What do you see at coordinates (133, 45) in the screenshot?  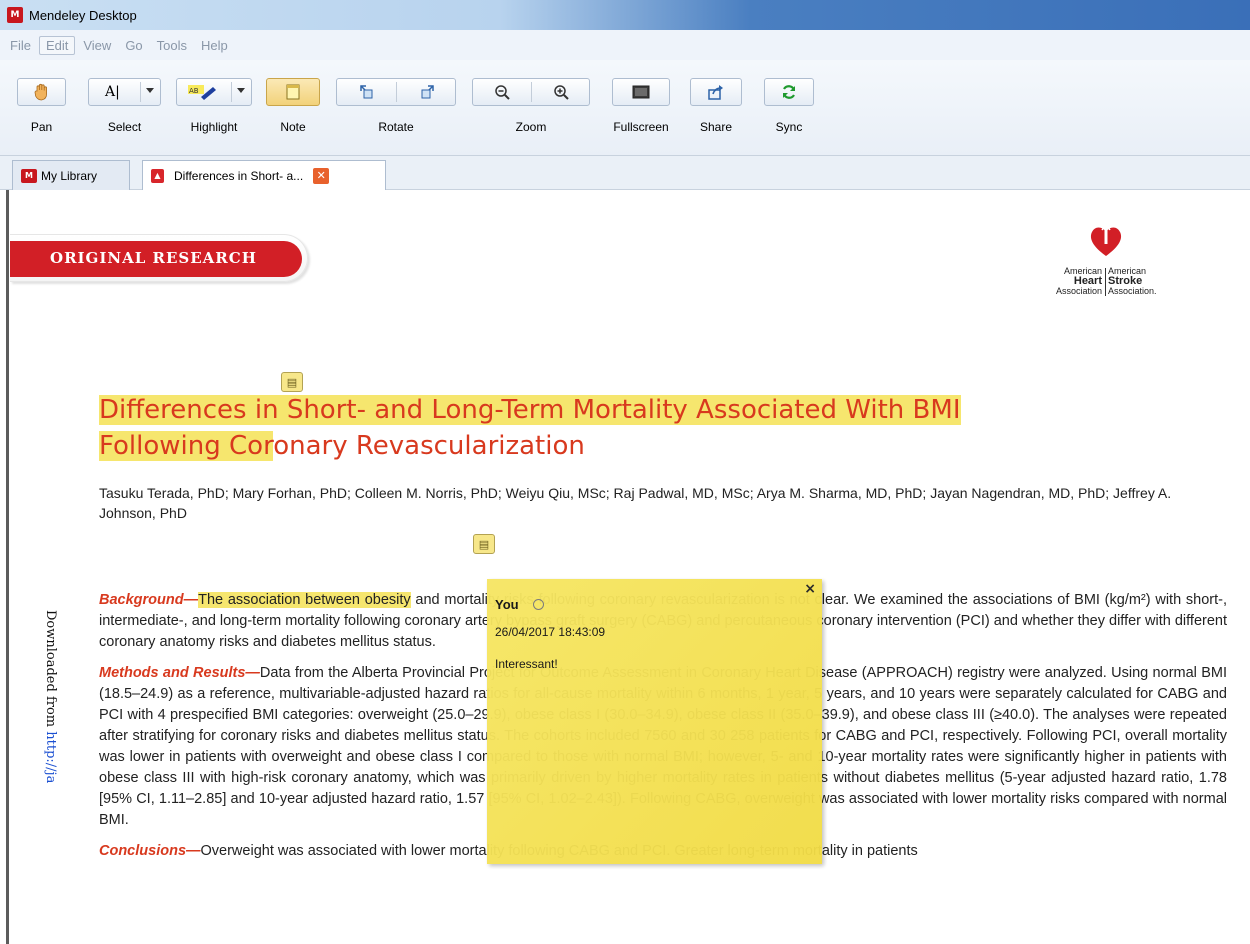 I see `menu-go: Go` at bounding box center [133, 45].